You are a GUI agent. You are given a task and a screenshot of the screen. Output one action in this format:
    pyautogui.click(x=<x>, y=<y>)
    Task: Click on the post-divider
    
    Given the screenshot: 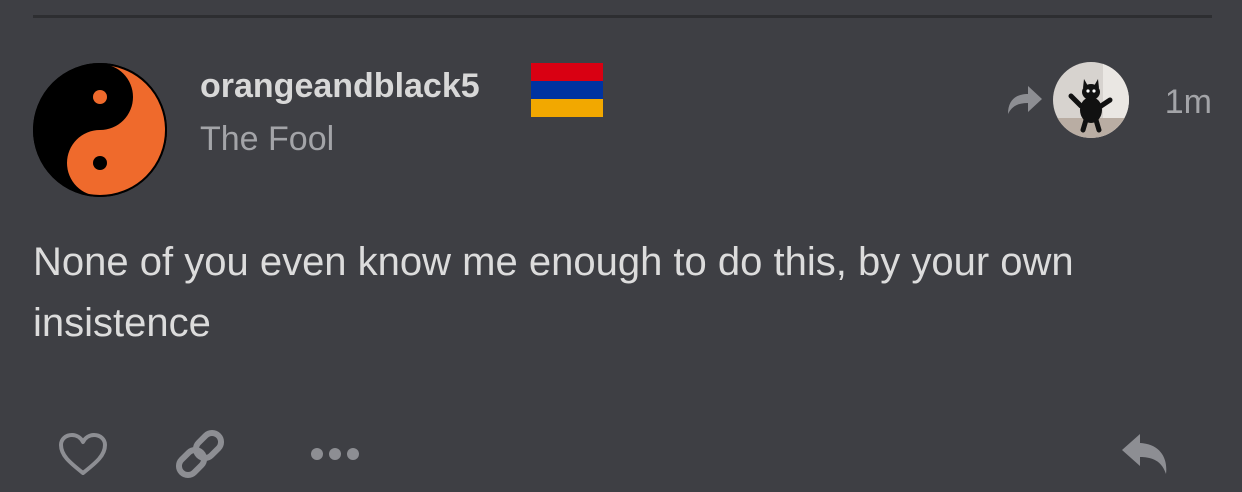 What is the action you would take?
    pyautogui.click(x=622, y=16)
    